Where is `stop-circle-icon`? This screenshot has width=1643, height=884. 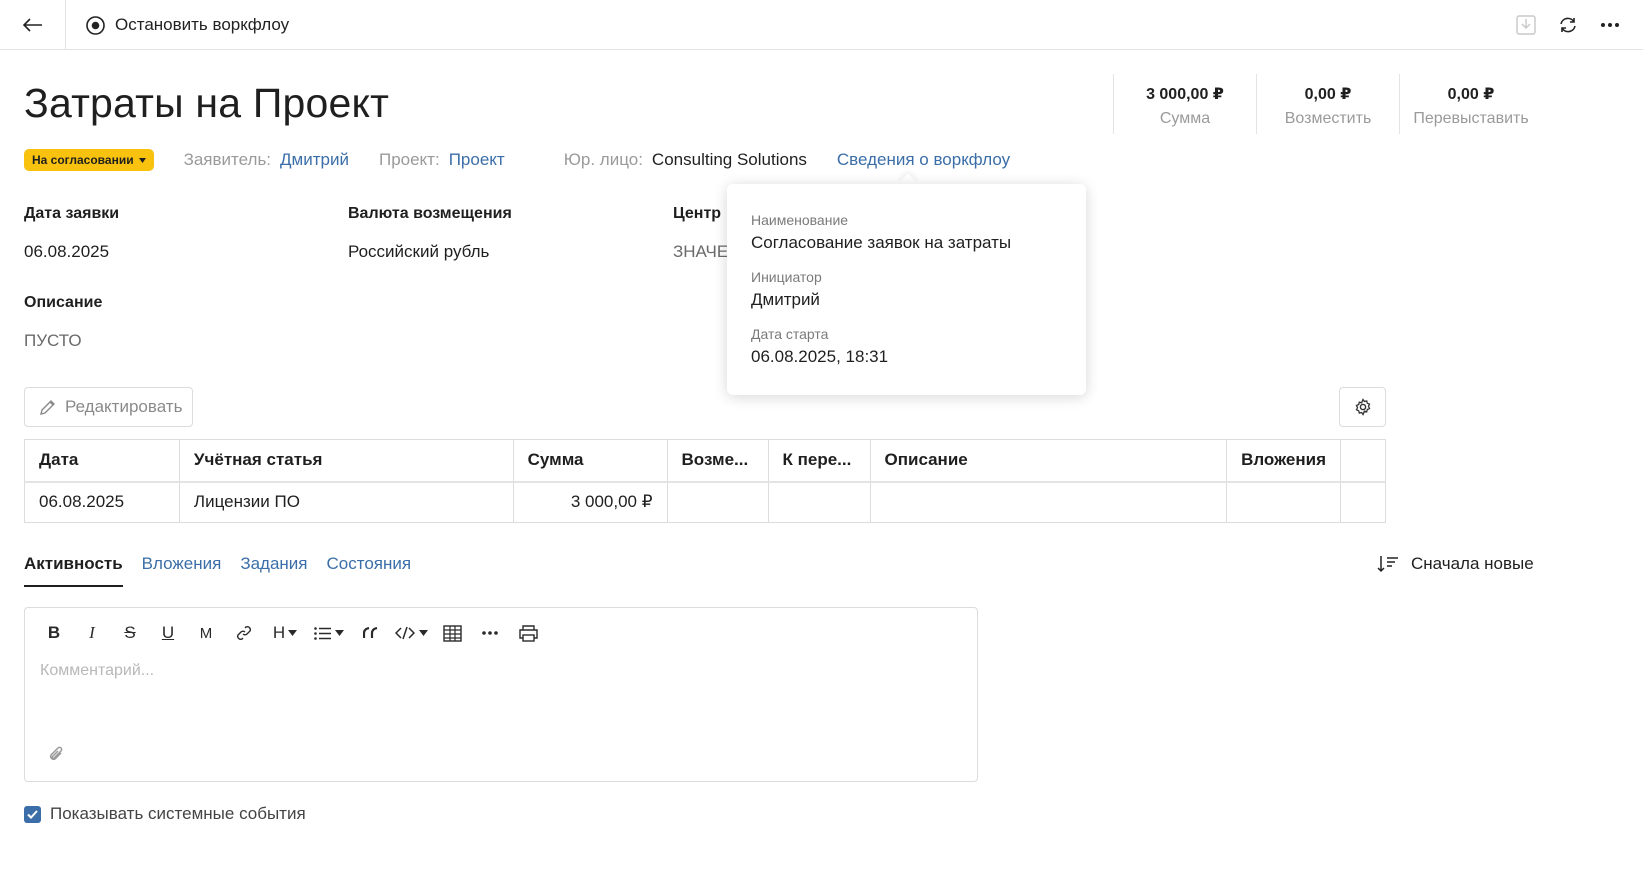 stop-circle-icon is located at coordinates (95, 25).